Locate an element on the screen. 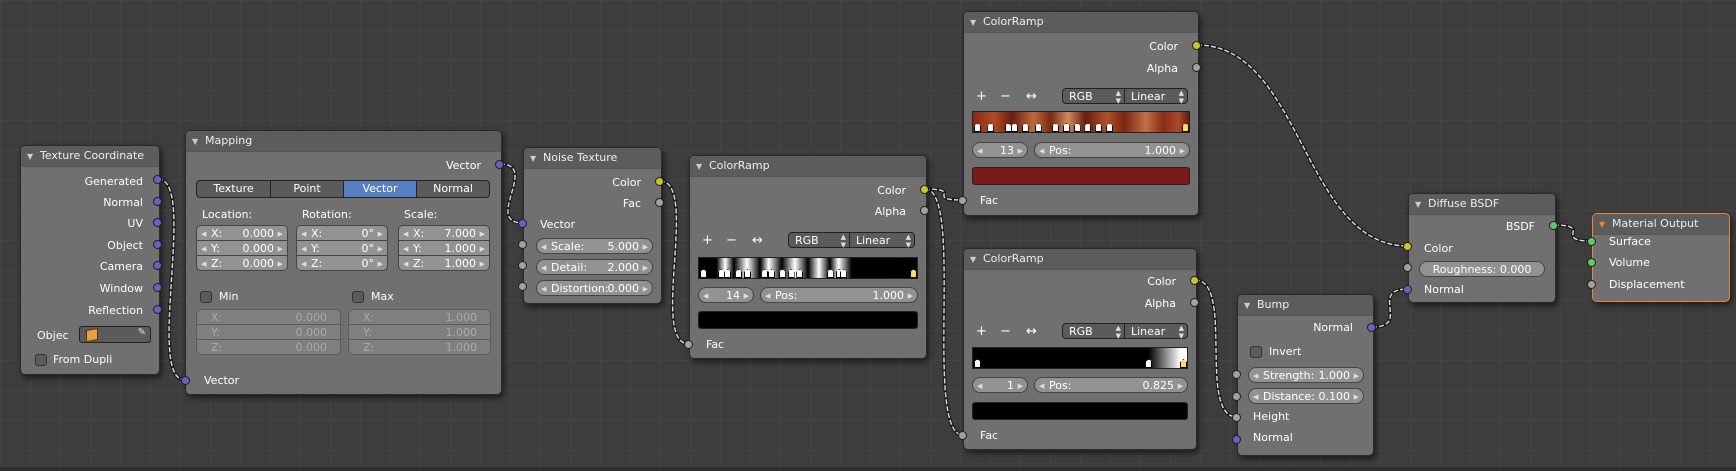 The width and height of the screenshot is (1736, 471). tab-normal: Normal is located at coordinates (453, 189).